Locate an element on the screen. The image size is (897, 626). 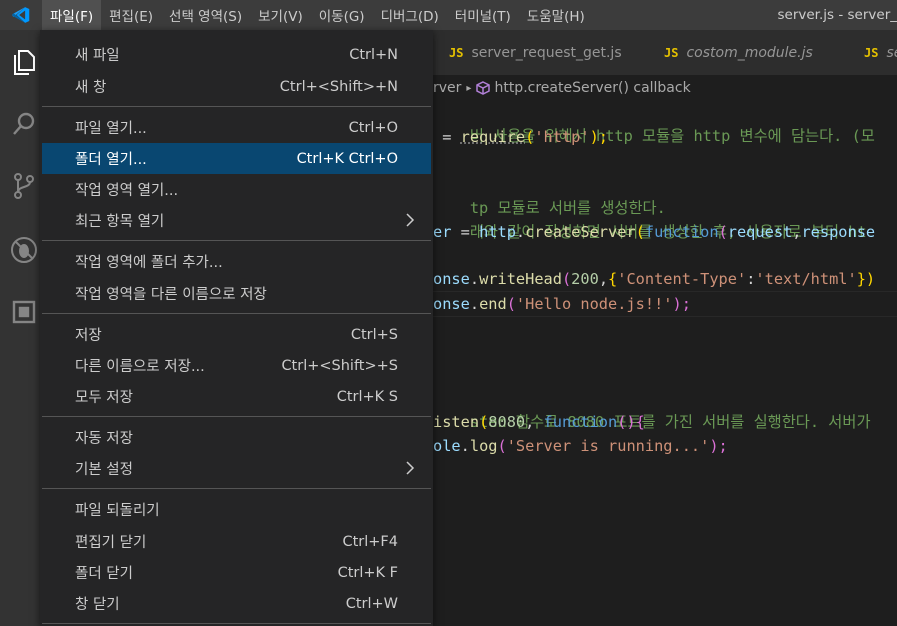
tab-costom-module: JS costom_module.js is located at coordinates (751, 52).